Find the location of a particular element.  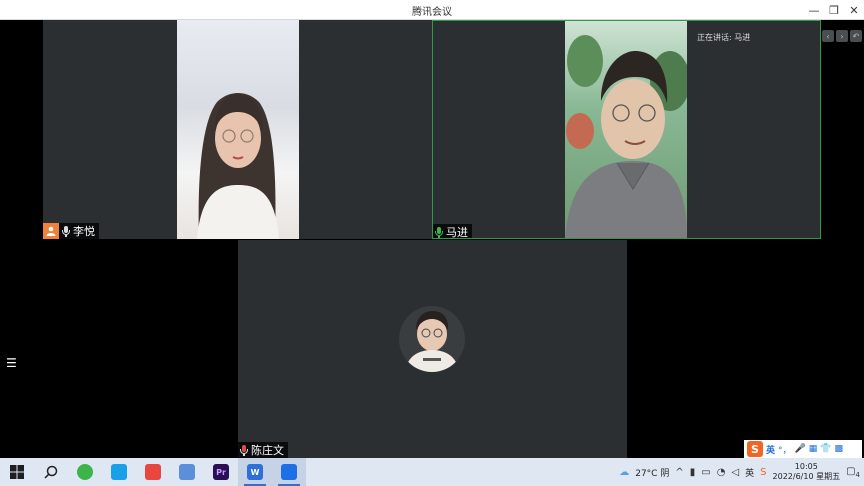

start-icon is located at coordinates (17, 472).